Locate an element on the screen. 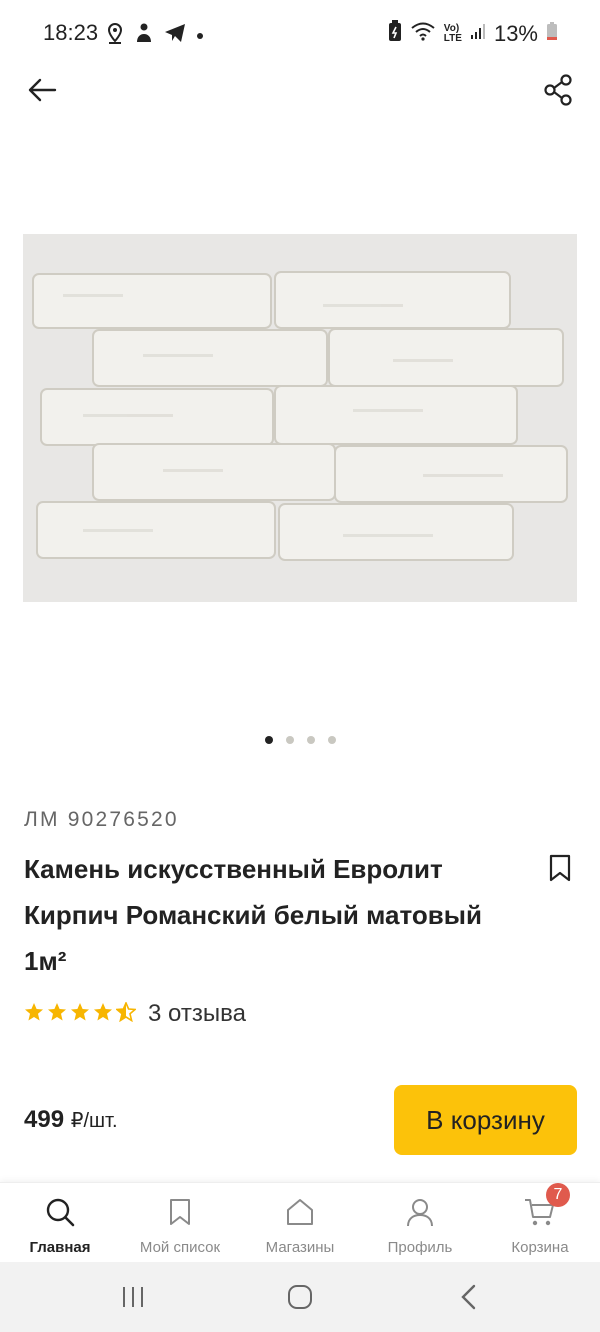  nav-item-profile: Профиль is located at coordinates (420, 1225).